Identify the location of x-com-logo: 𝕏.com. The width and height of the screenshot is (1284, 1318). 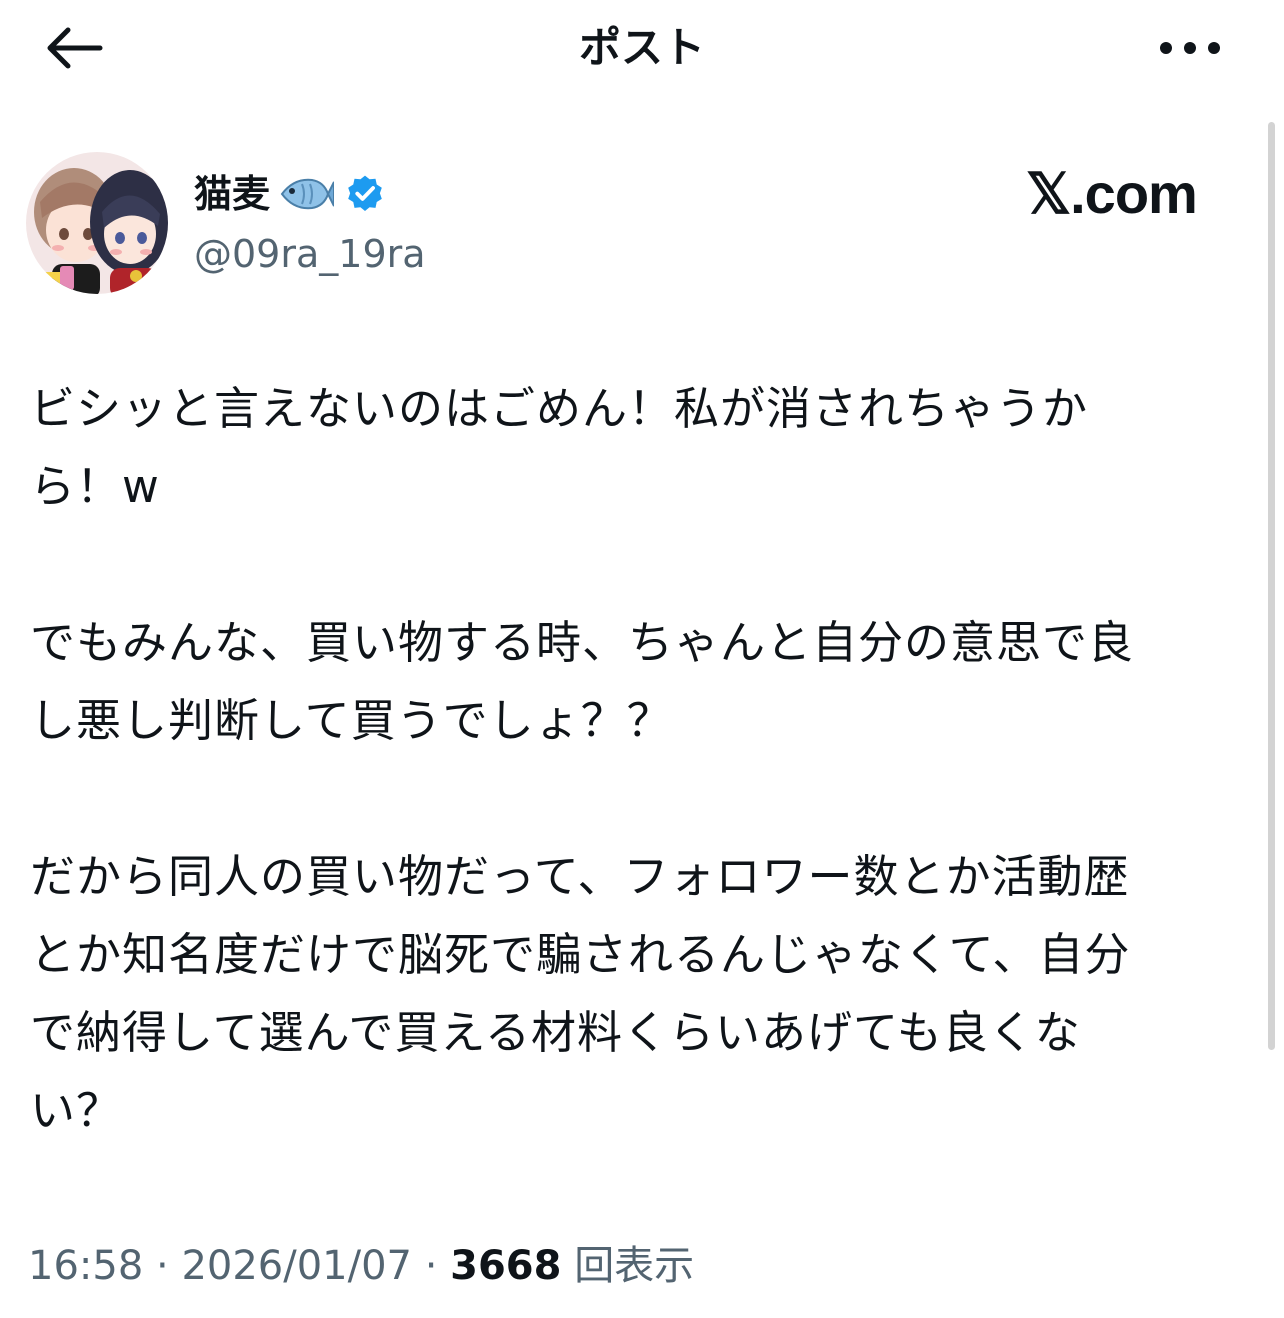
(1112, 193).